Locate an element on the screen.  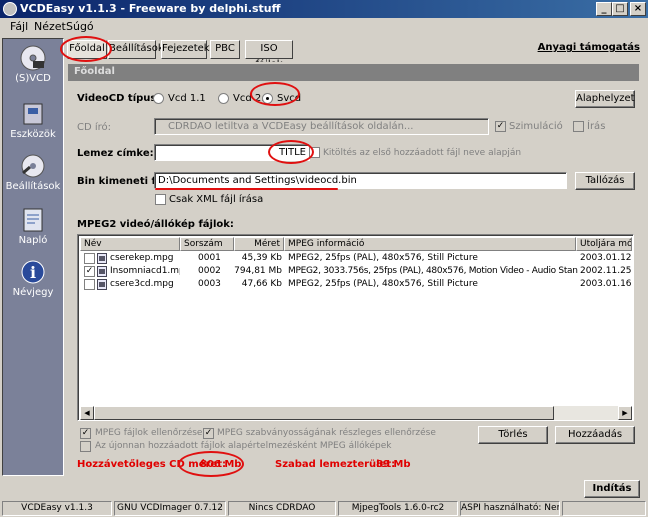
menu-help: Súgó is located at coordinates (80, 26).